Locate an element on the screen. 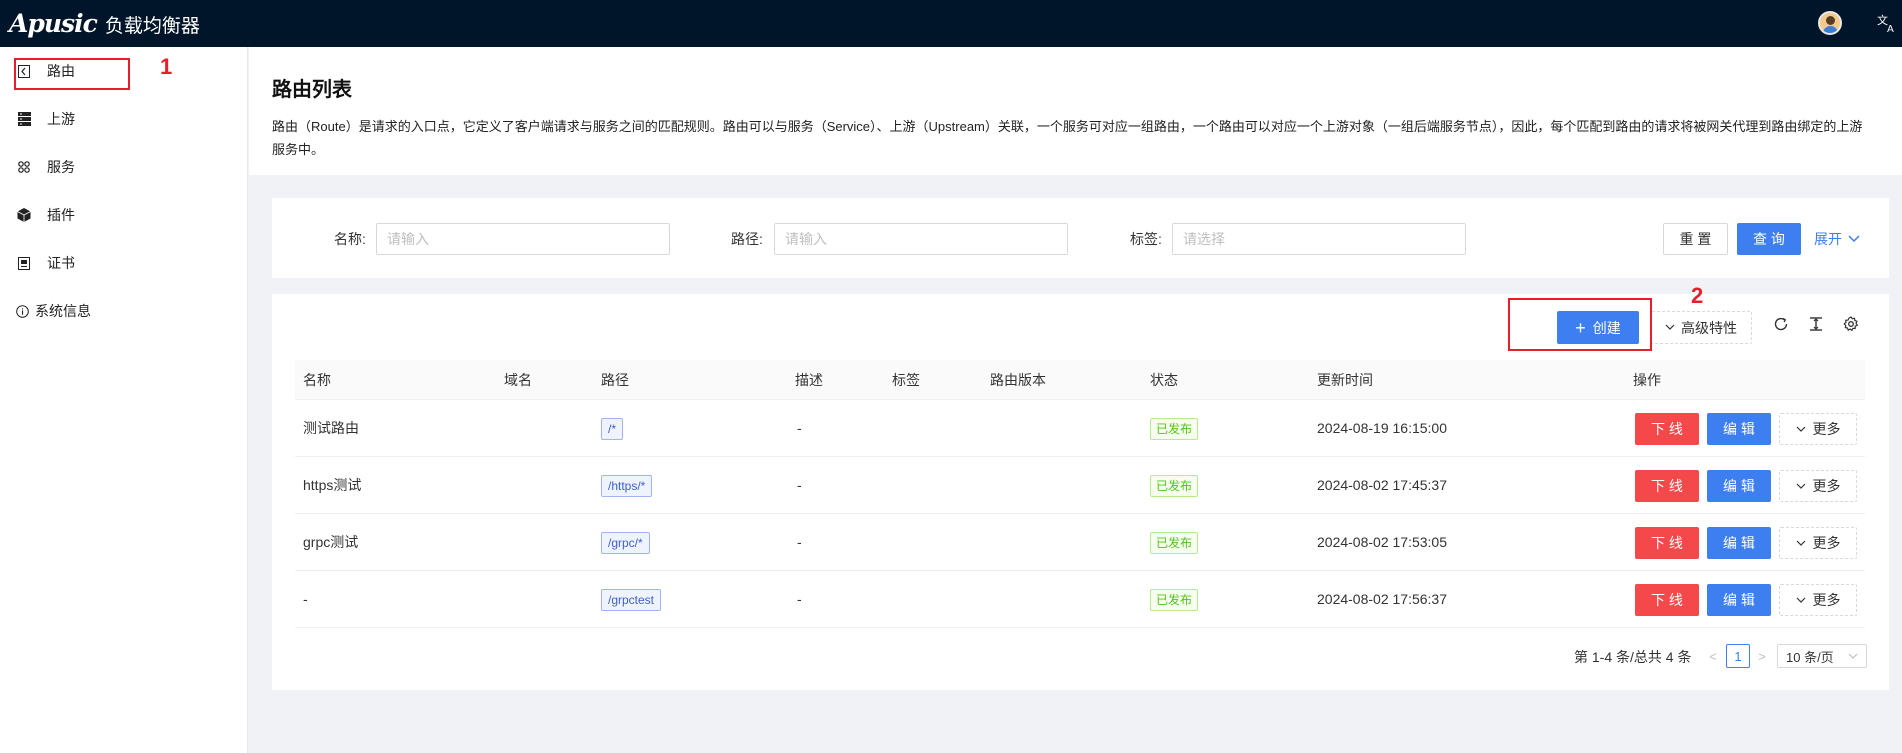 This screenshot has width=1902, height=753. path-tag: /* is located at coordinates (612, 429).